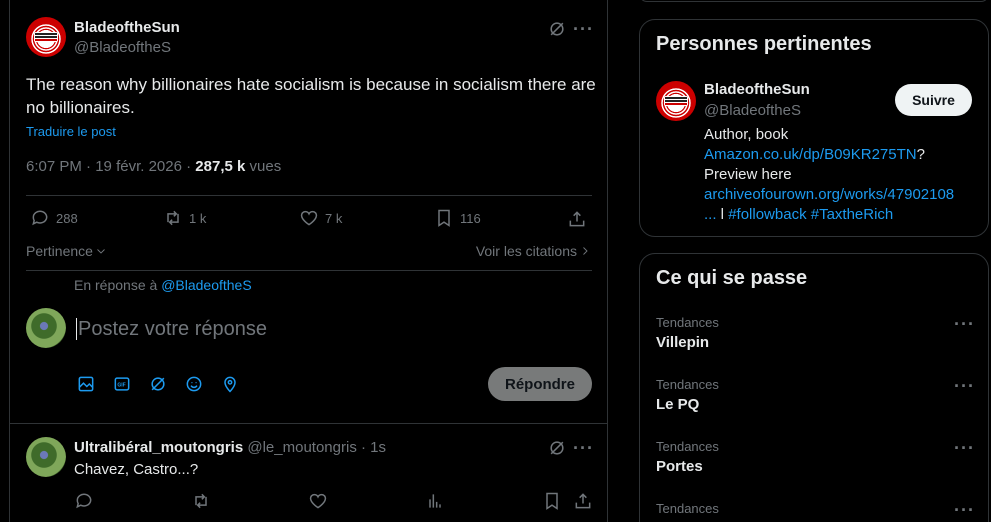 The image size is (991, 522). Describe the element at coordinates (122, 47) in the screenshot. I see `post-author-handle: @BladeoftheS` at that location.